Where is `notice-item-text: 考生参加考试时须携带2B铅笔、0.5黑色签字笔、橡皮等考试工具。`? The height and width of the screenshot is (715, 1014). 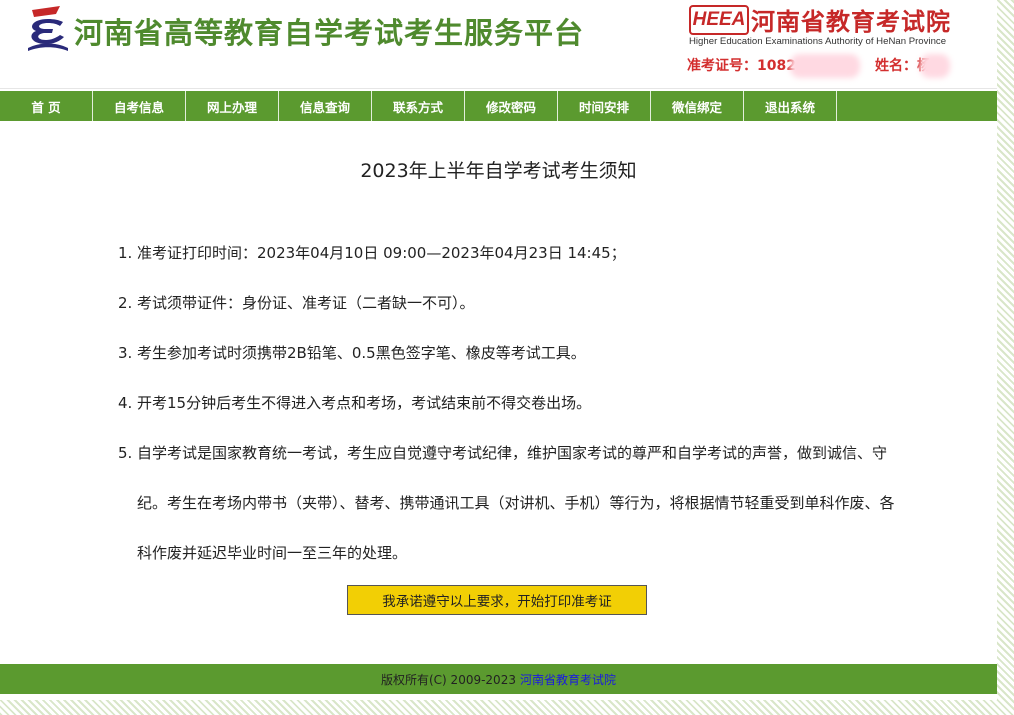
notice-item-text: 考生参加考试时须携带2B铅笔、0.5黑色签字笔、橡皮等考试工具。 is located at coordinates (361, 353).